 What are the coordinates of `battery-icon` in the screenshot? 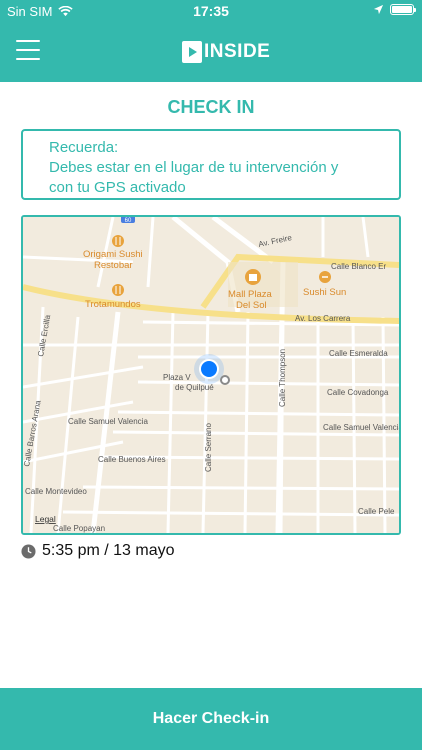 It's located at (403, 9).